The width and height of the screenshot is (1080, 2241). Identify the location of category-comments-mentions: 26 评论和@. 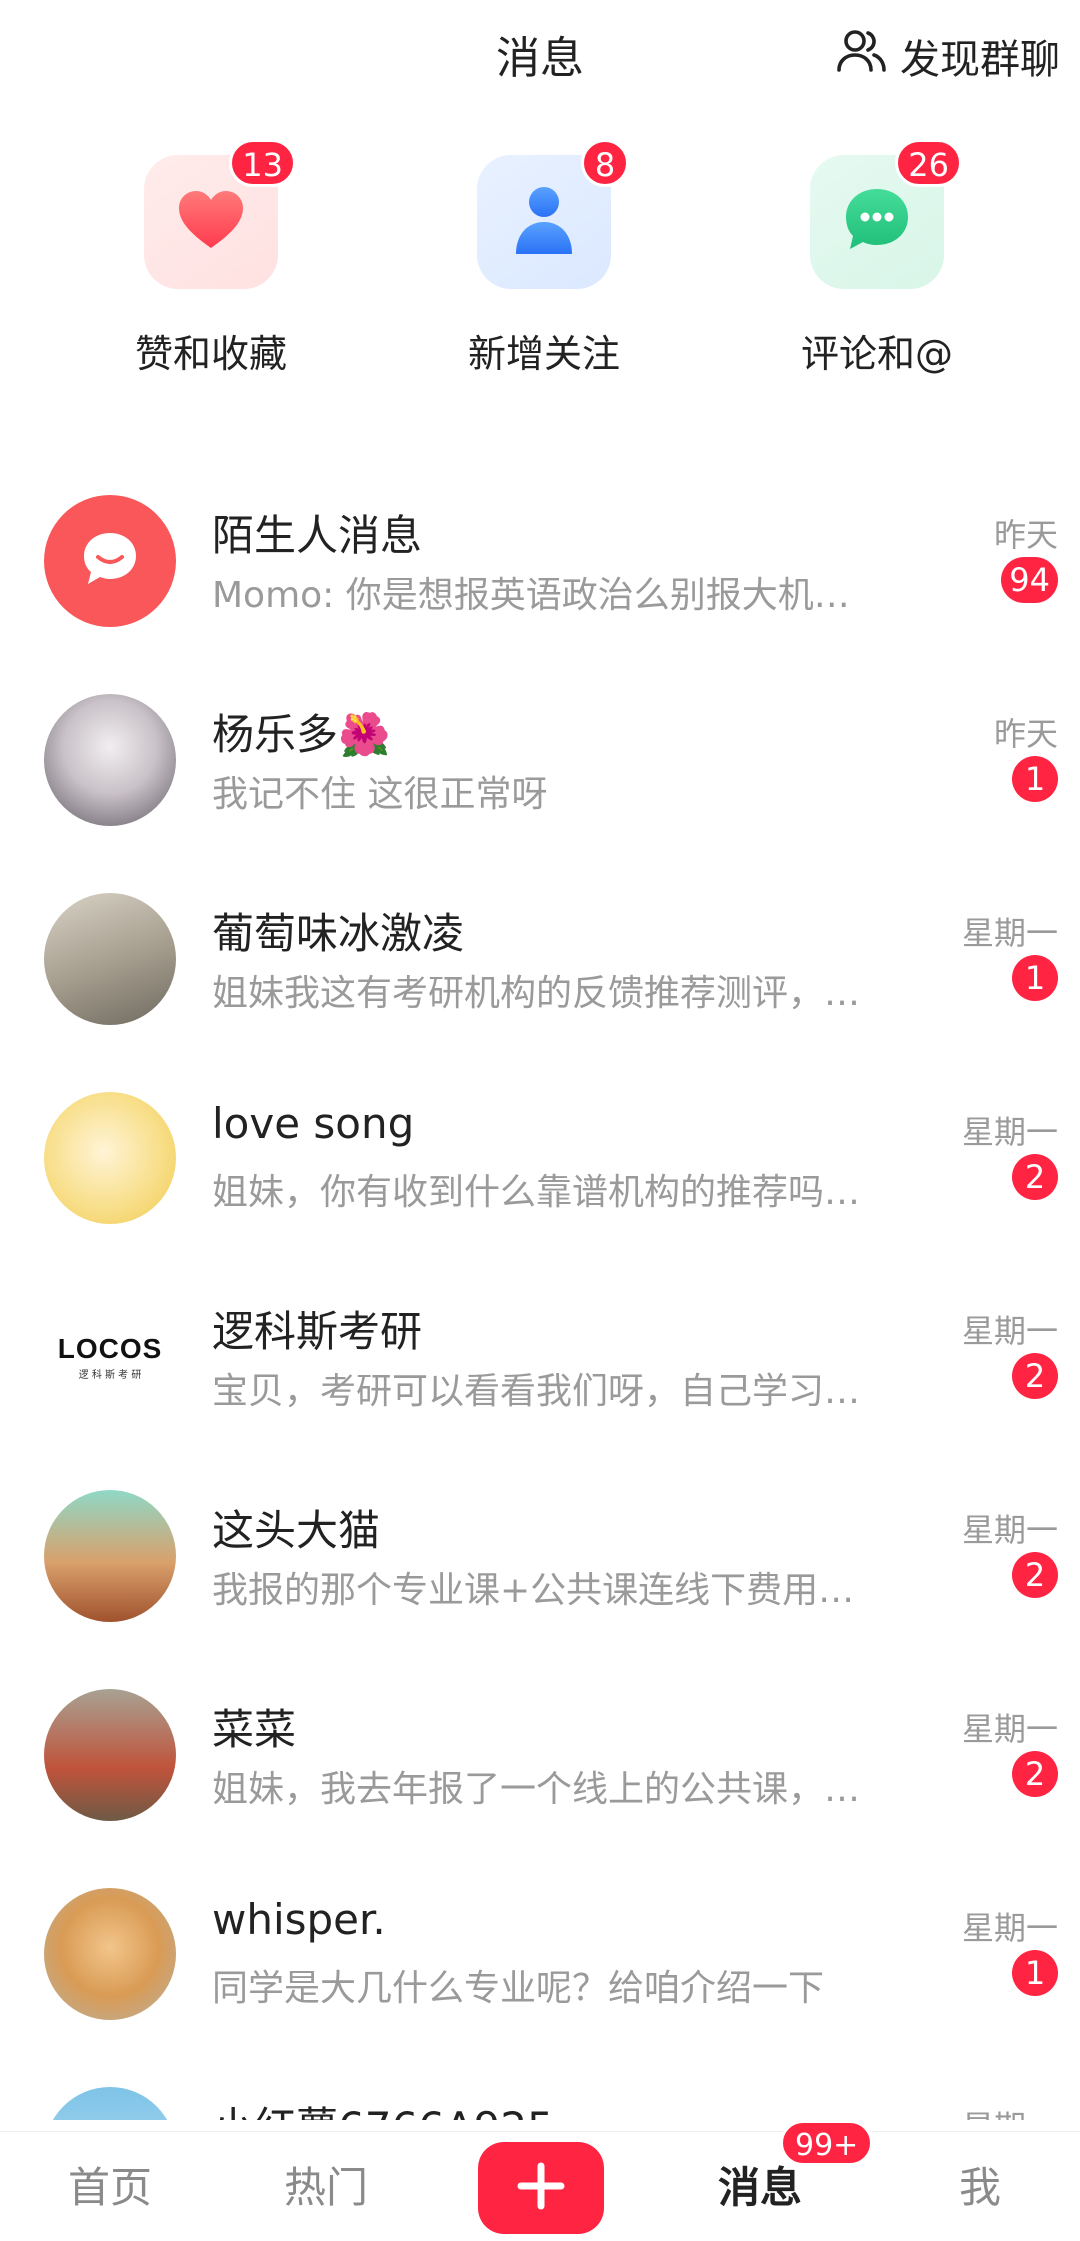
(877, 258).